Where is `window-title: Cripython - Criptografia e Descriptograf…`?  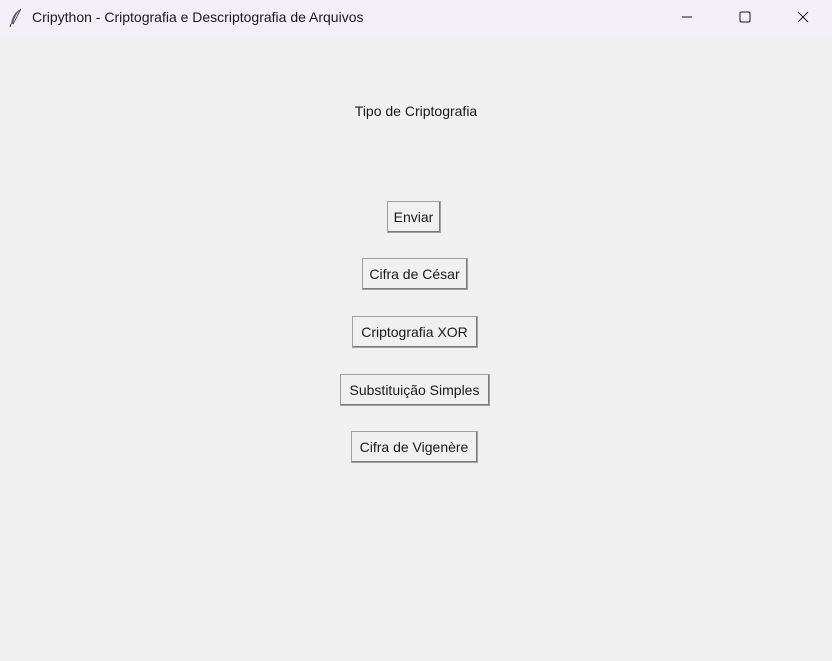
window-title: Cripython - Criptografia e Descriptograf… is located at coordinates (198, 17).